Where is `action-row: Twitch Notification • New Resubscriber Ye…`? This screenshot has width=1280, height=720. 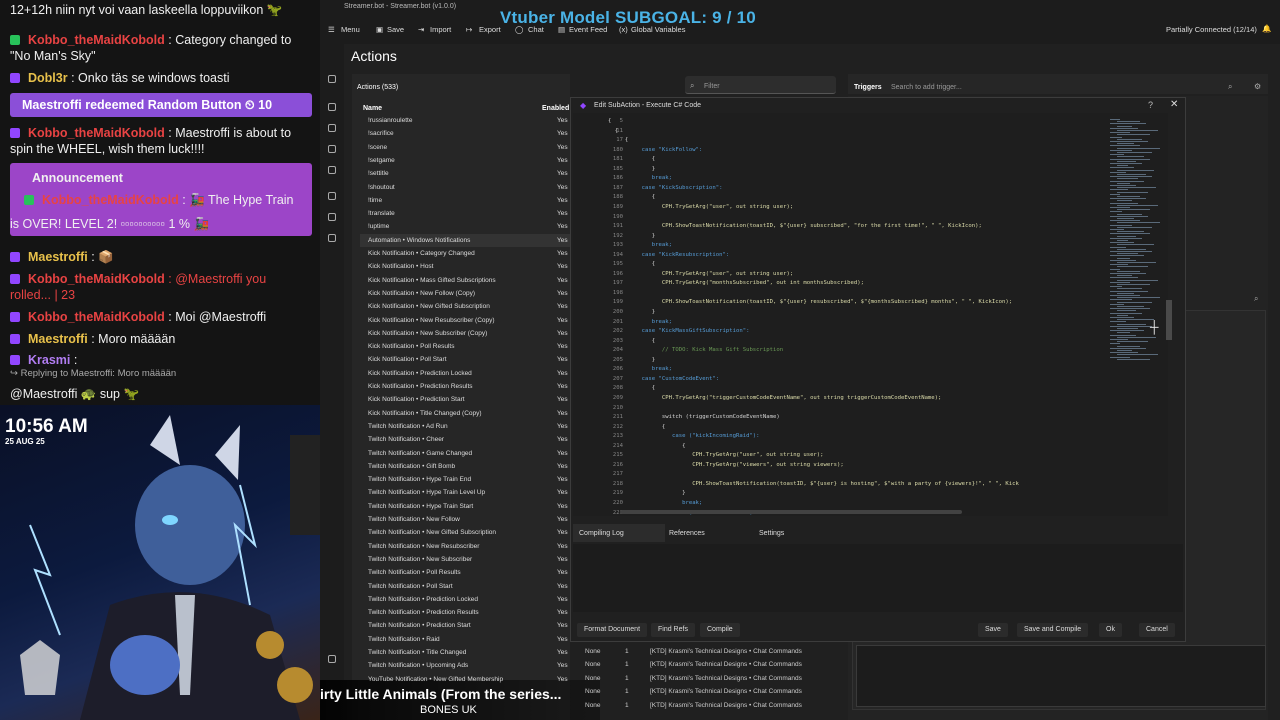 action-row: Twitch Notification • New Resubscriber Ye… is located at coordinates (465, 546).